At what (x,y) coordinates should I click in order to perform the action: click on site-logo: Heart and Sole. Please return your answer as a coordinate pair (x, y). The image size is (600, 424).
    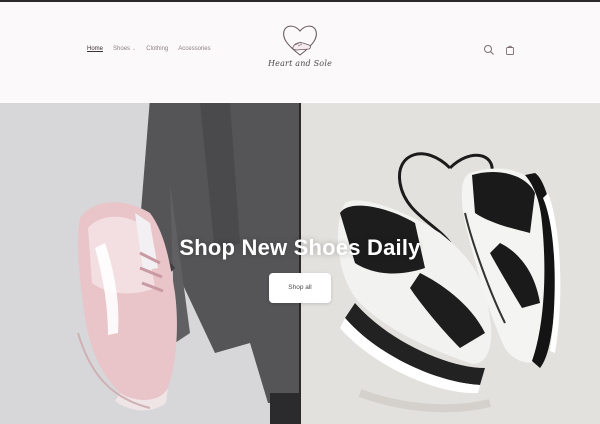
    Looking at the image, I should click on (300, 47).